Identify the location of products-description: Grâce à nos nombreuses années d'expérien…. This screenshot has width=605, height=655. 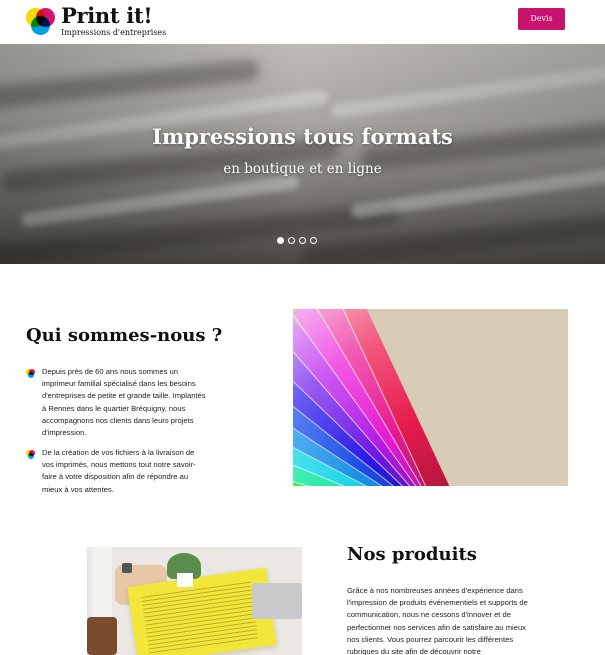
(437, 620).